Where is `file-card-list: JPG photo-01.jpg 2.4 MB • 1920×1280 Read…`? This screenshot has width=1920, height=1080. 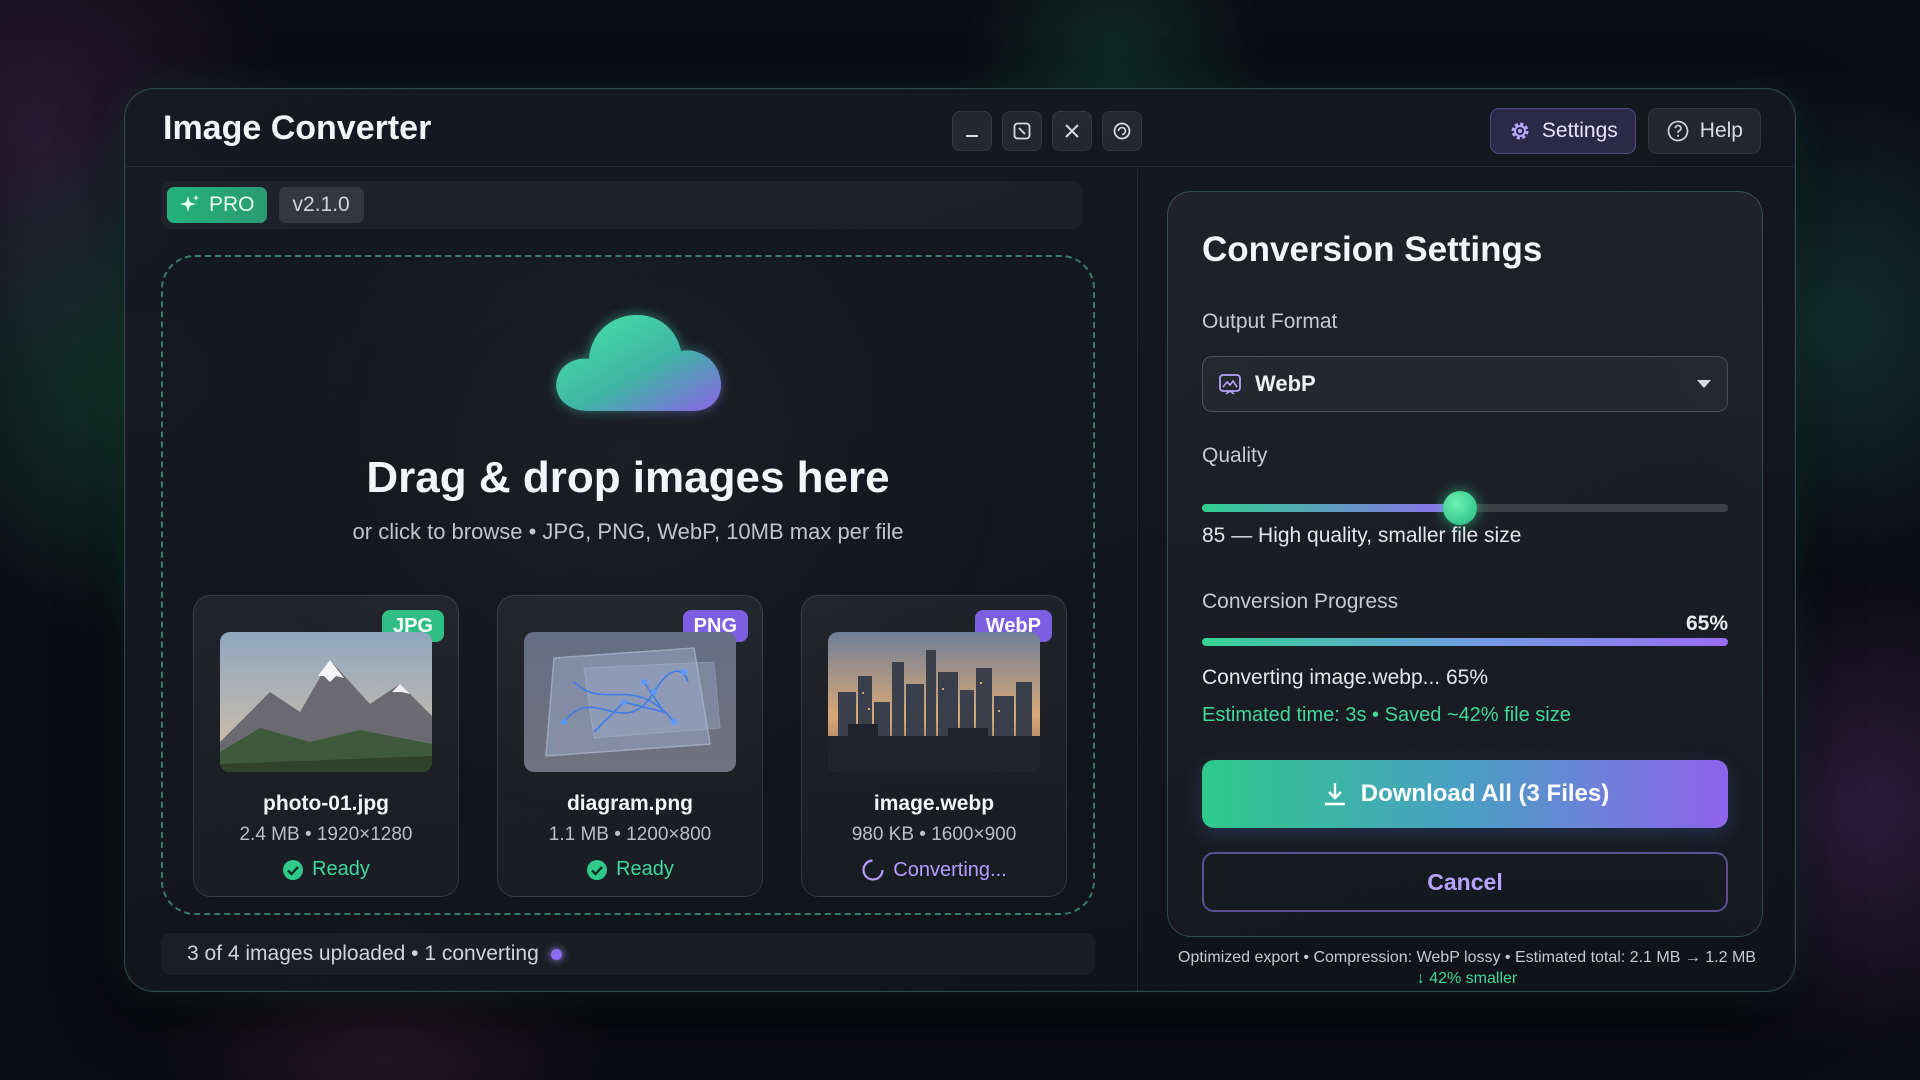 file-card-list: JPG photo-01.jpg 2.4 MB • 1920×1280 Read… is located at coordinates (630, 746).